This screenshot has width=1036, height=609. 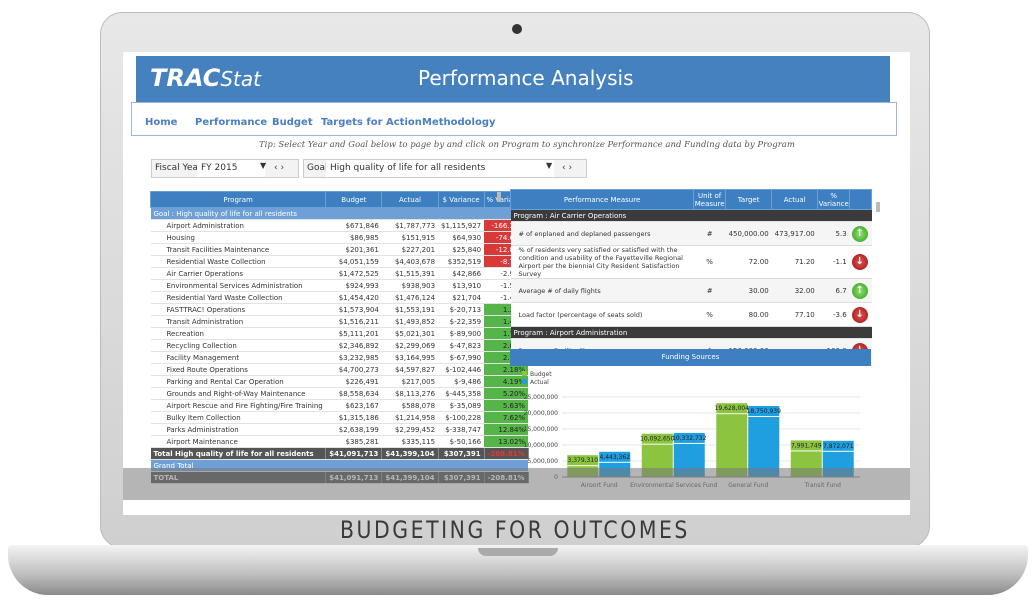 What do you see at coordinates (238, 273) in the screenshot?
I see `cell: Air Carrier Operations` at bounding box center [238, 273].